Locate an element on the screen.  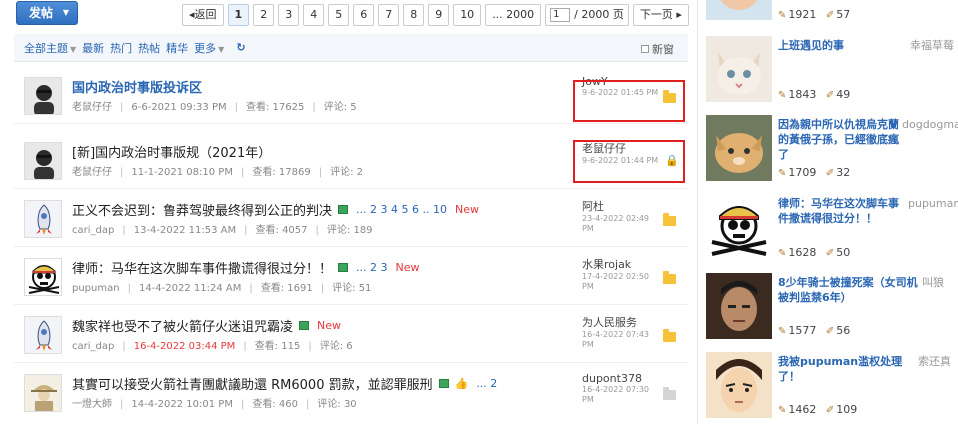
sidebar-title: 律师：马华在这次脚车事件撒谎得很过分！！ is located at coordinates (841, 211).